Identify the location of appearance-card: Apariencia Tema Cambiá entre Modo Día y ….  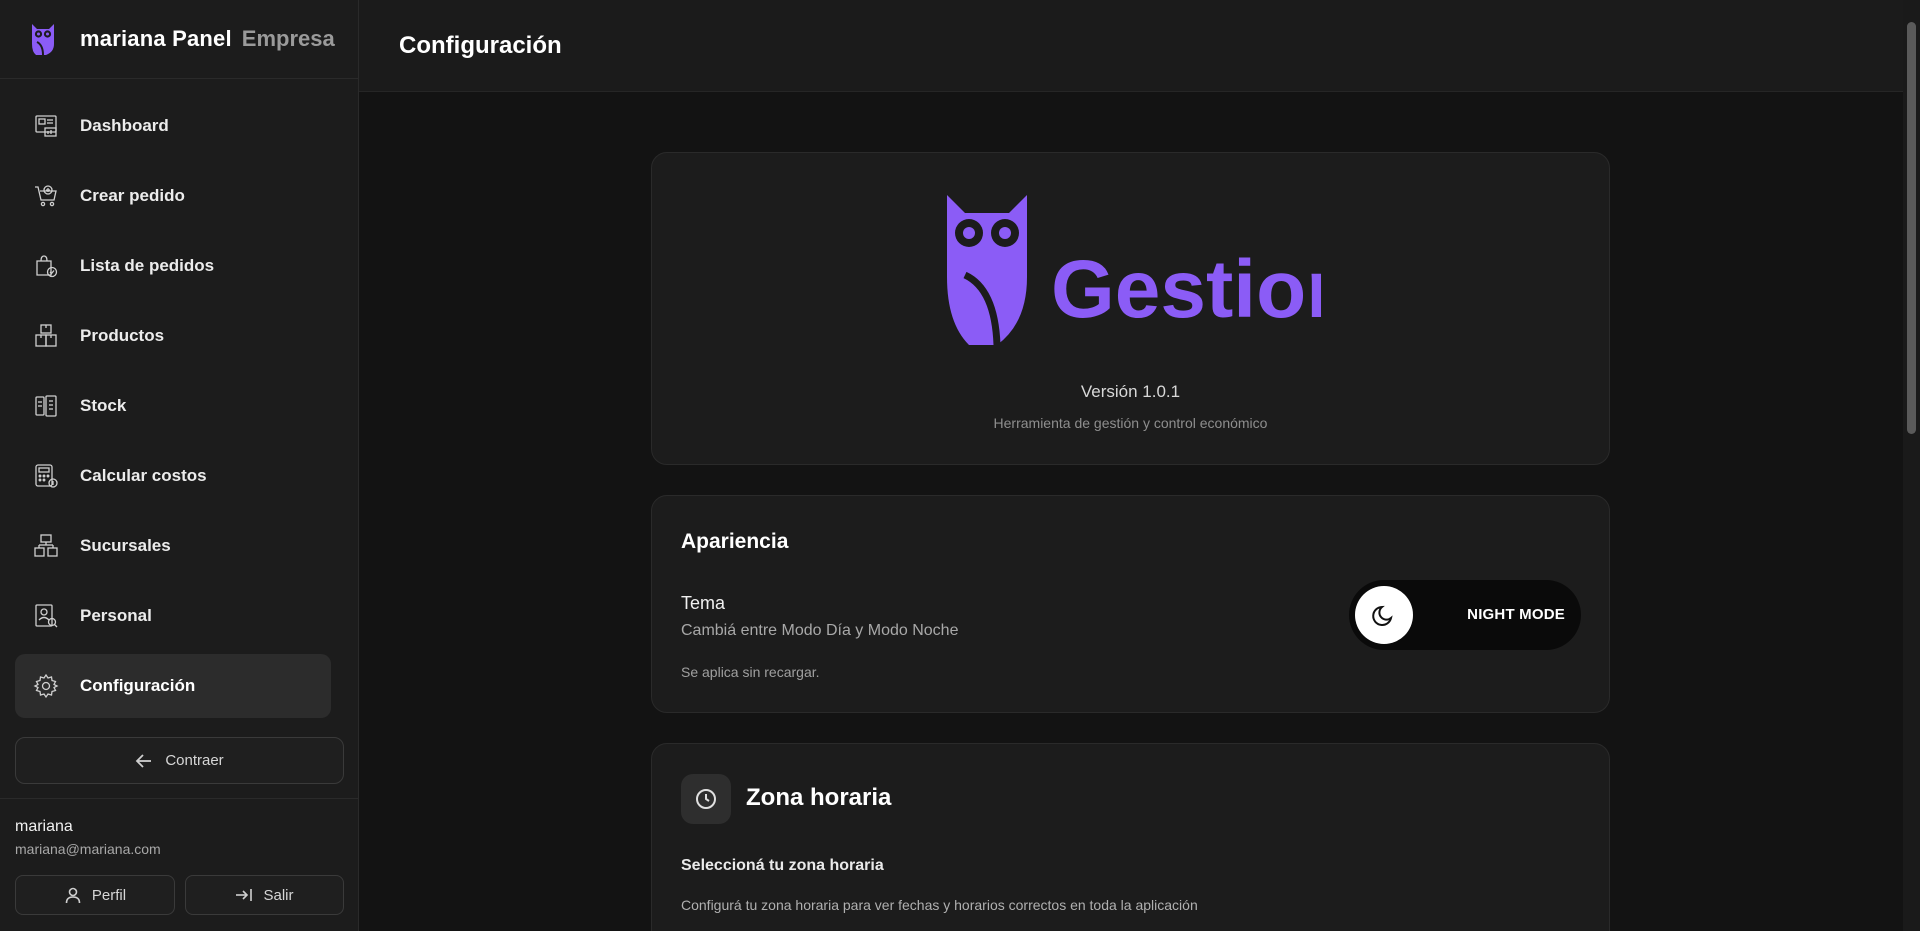
(1130, 604).